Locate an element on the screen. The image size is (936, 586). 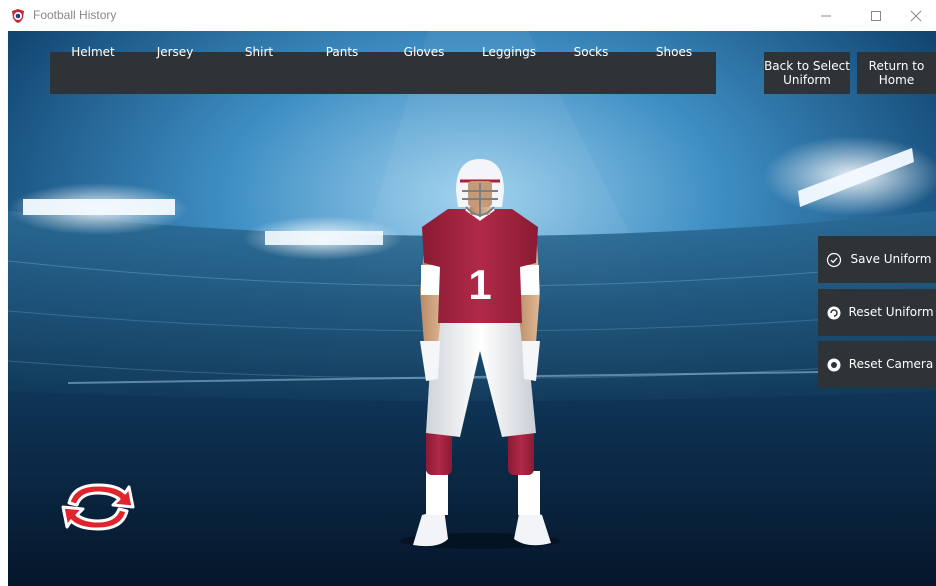
maximize-button is located at coordinates (876, 15).